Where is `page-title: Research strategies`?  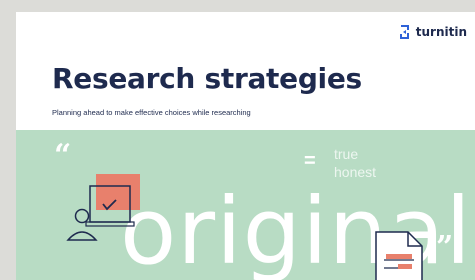
page-title: Research strategies is located at coordinates (207, 78).